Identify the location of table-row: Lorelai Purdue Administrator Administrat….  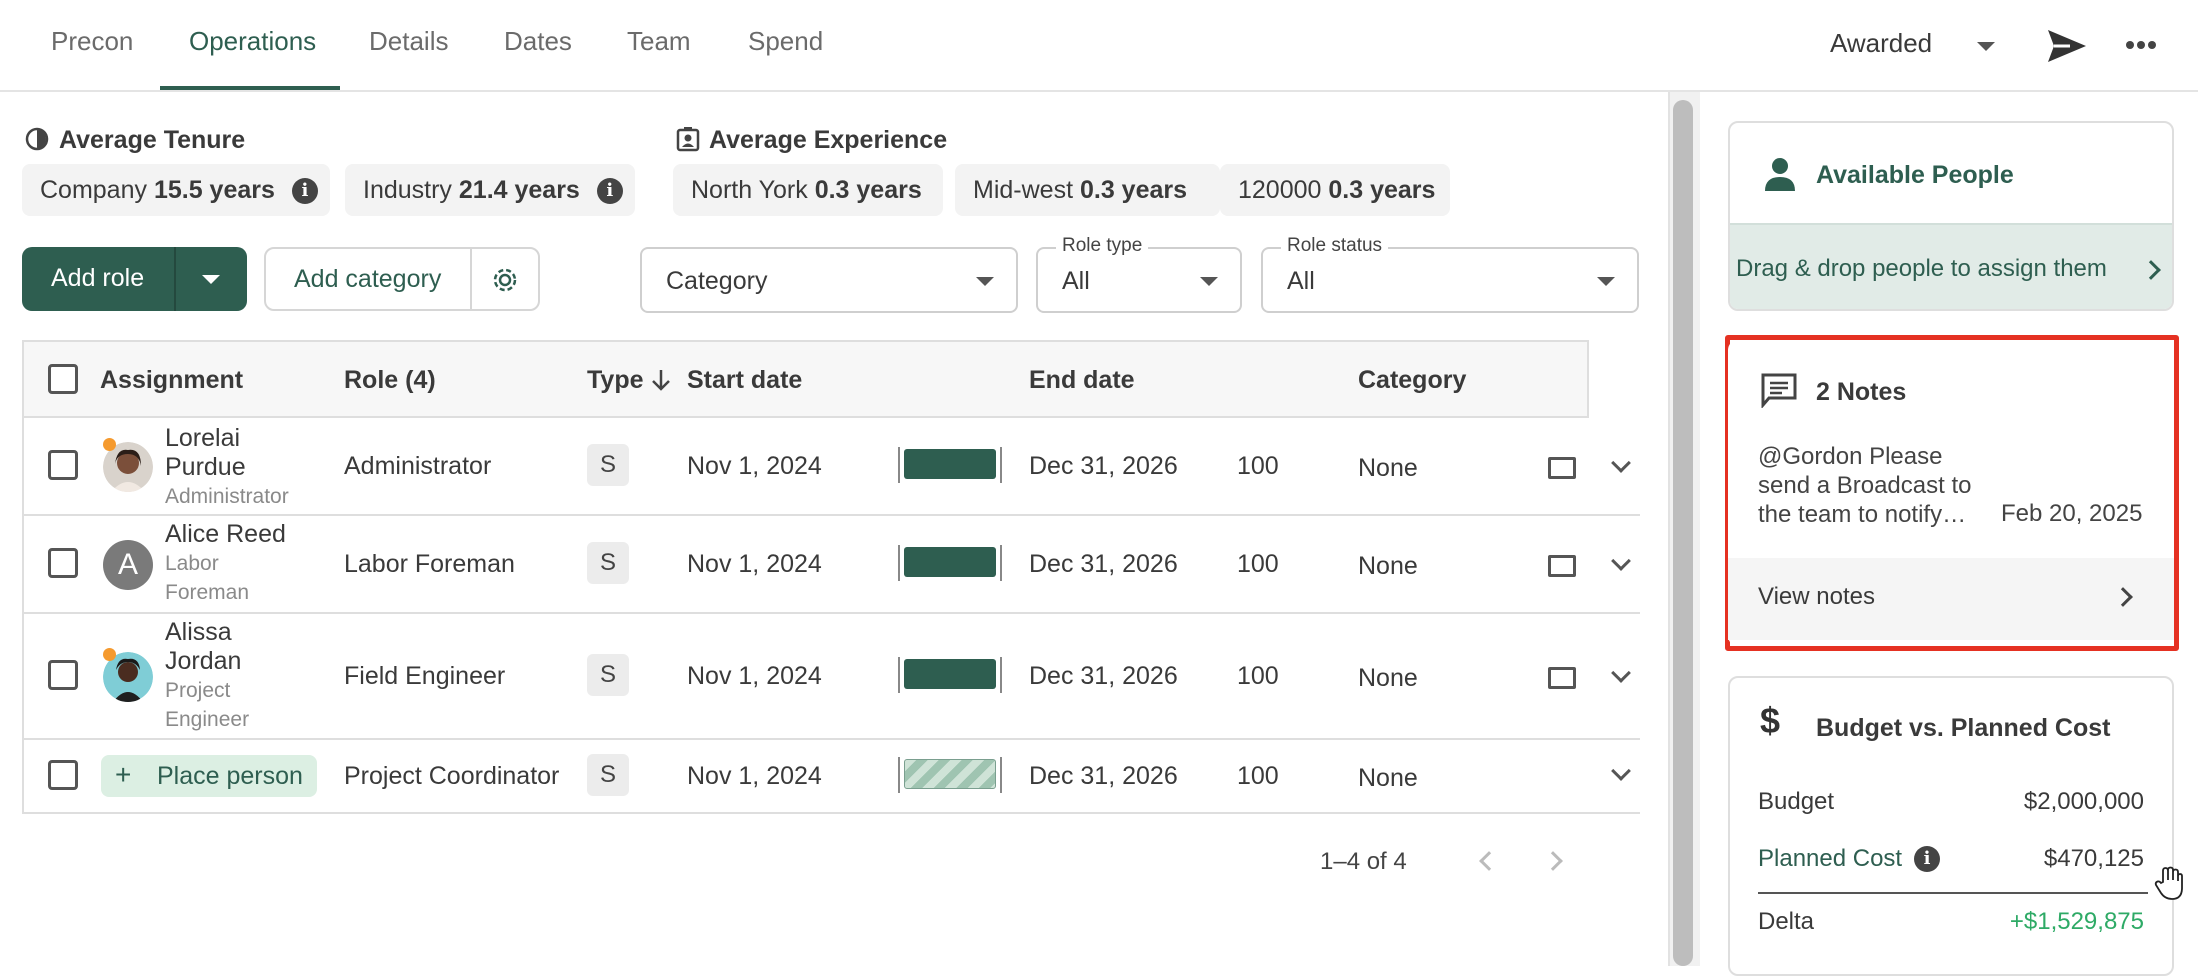
(831, 467).